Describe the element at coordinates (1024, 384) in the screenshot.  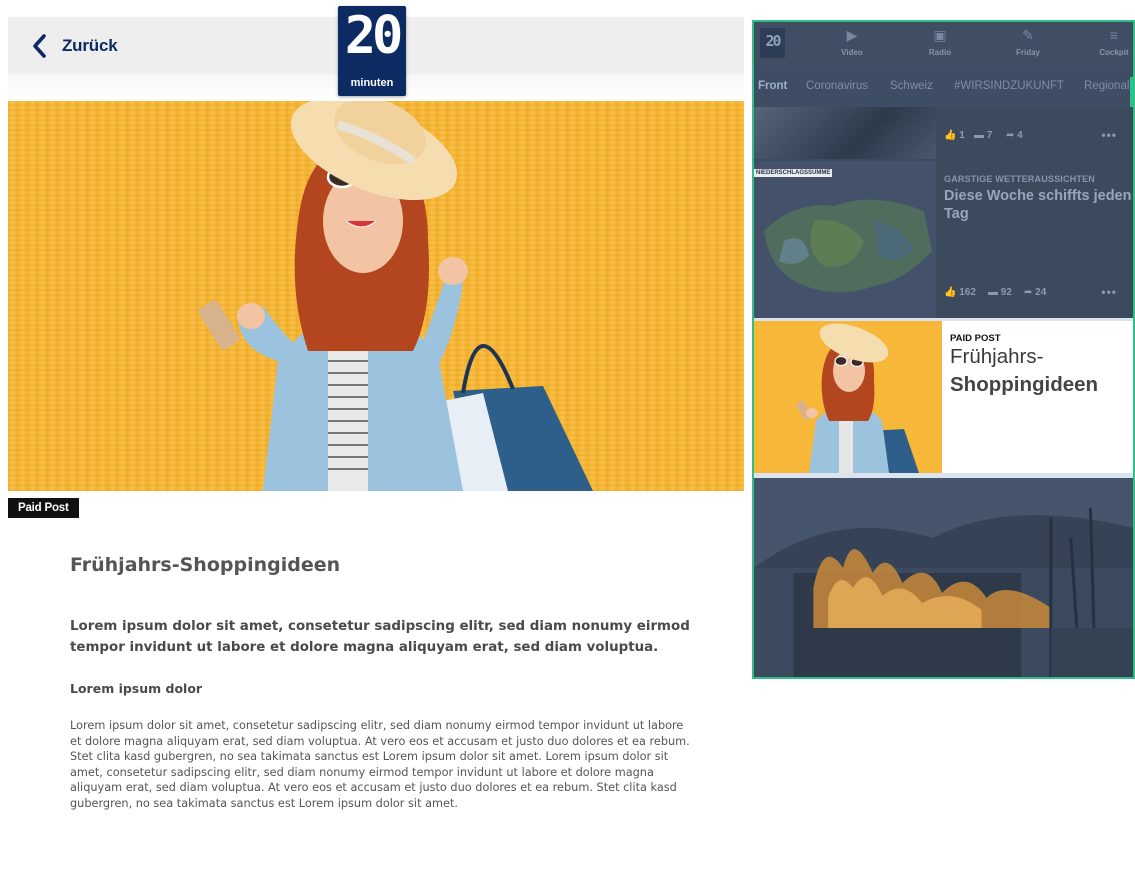
I see `paid-post-title-line2: Shoppingideen` at that location.